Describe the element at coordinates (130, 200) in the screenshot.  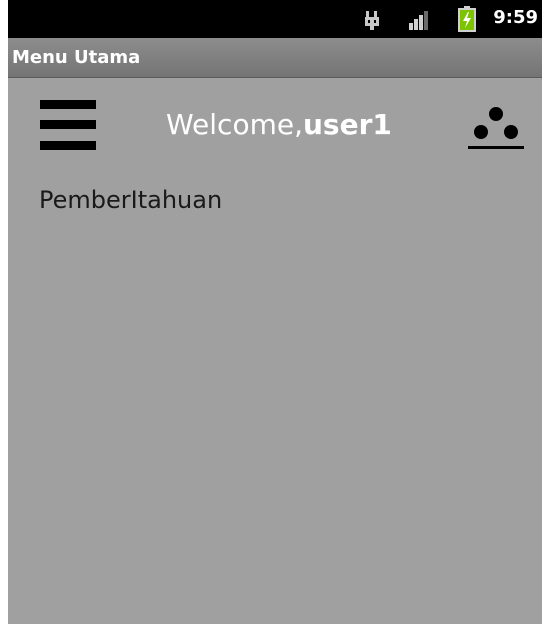
I see `notification-label: PemberItahuan` at that location.